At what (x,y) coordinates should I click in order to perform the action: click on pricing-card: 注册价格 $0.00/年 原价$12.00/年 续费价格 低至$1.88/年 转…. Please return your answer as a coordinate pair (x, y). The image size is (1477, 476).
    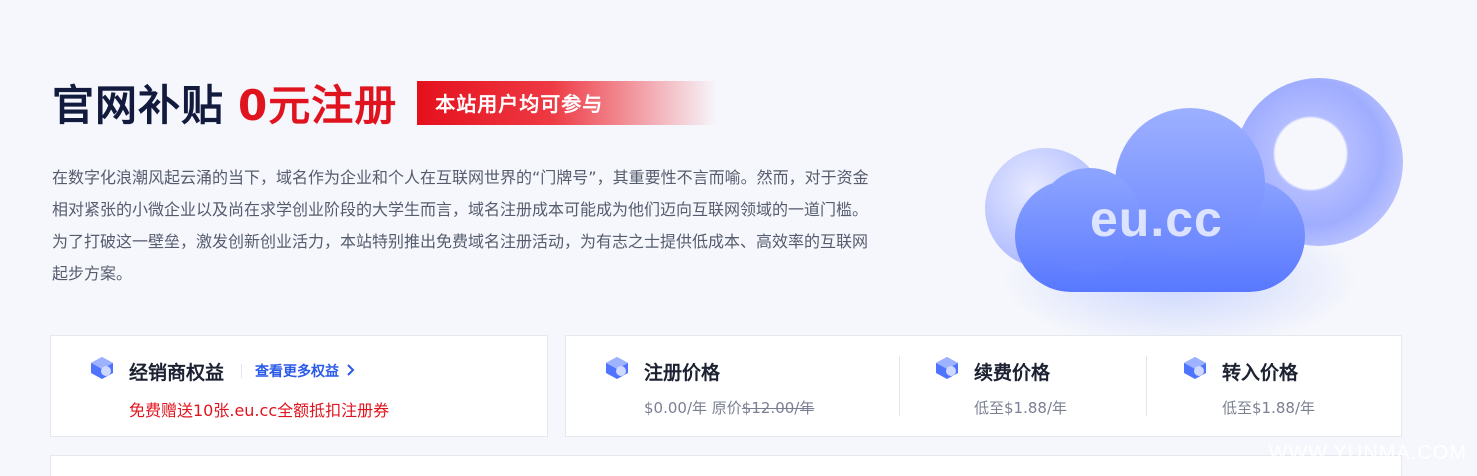
    Looking at the image, I should click on (983, 386).